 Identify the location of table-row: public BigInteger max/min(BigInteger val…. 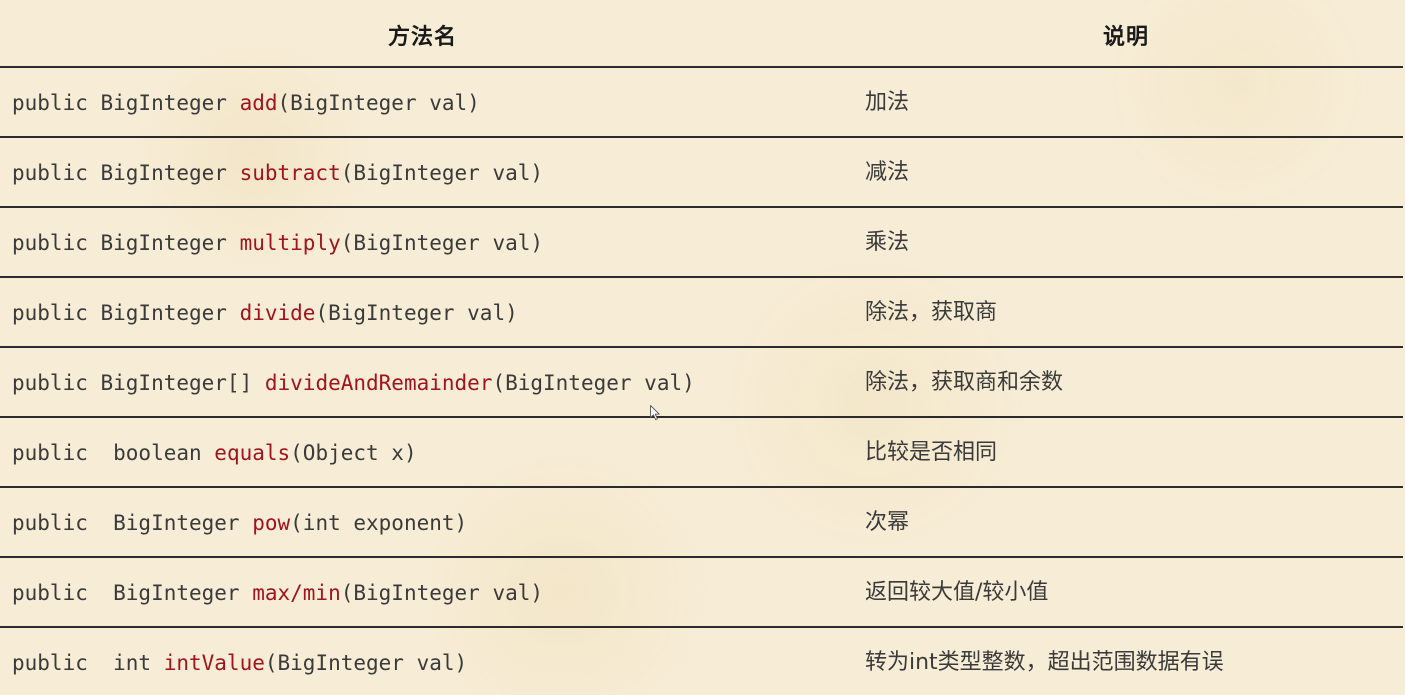
(701, 593).